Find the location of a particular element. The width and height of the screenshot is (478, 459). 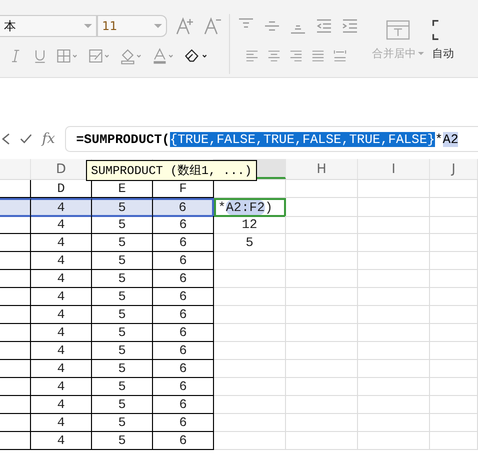

table-cell: 12 is located at coordinates (250, 225).